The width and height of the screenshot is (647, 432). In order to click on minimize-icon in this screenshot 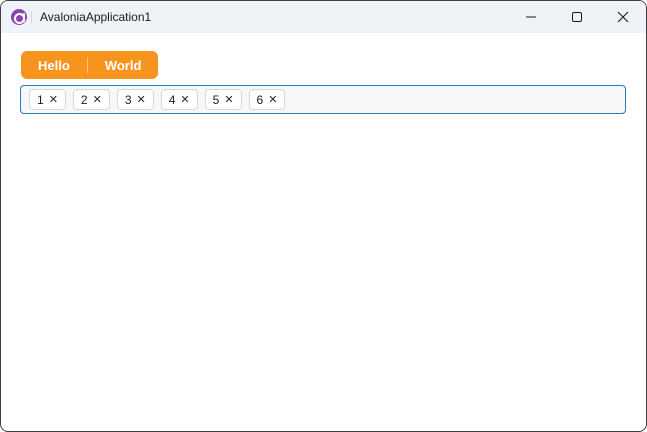, I will do `click(531, 17)`.